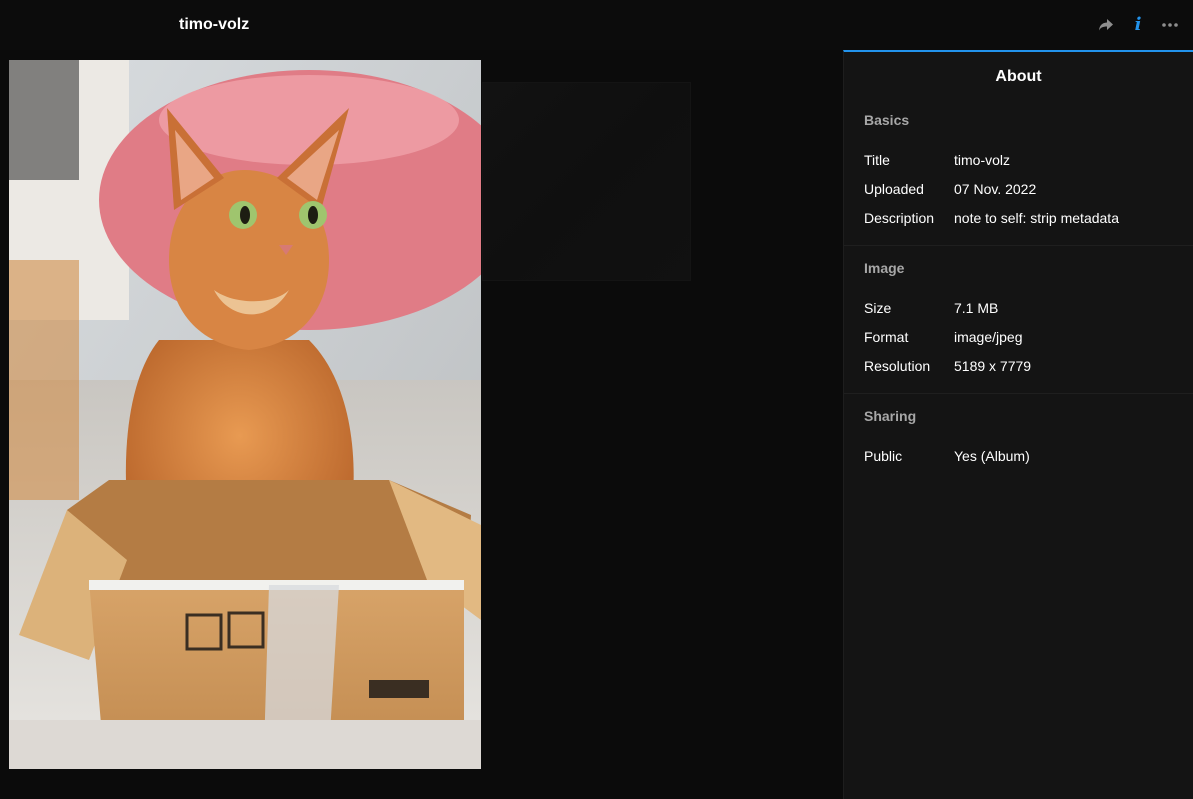  Describe the element at coordinates (596, 25) in the screenshot. I see `top-bar: timo-volz i` at that location.